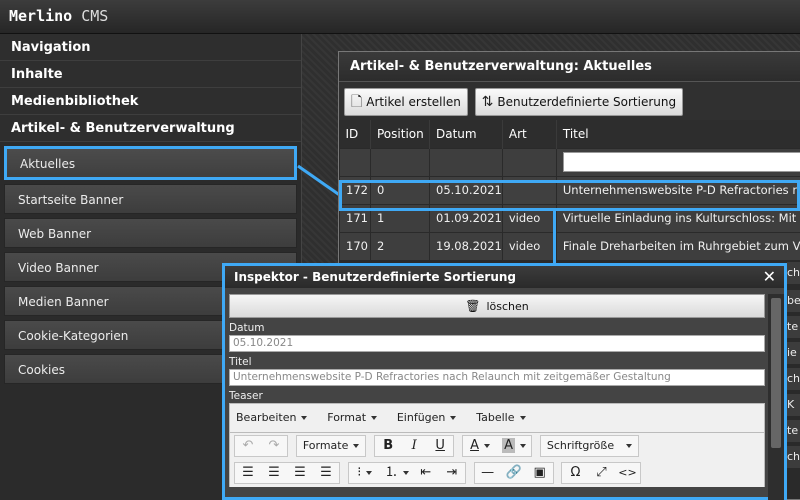 The height and width of the screenshot is (500, 800). I want to click on column-header-titel: Titel, so click(678, 134).